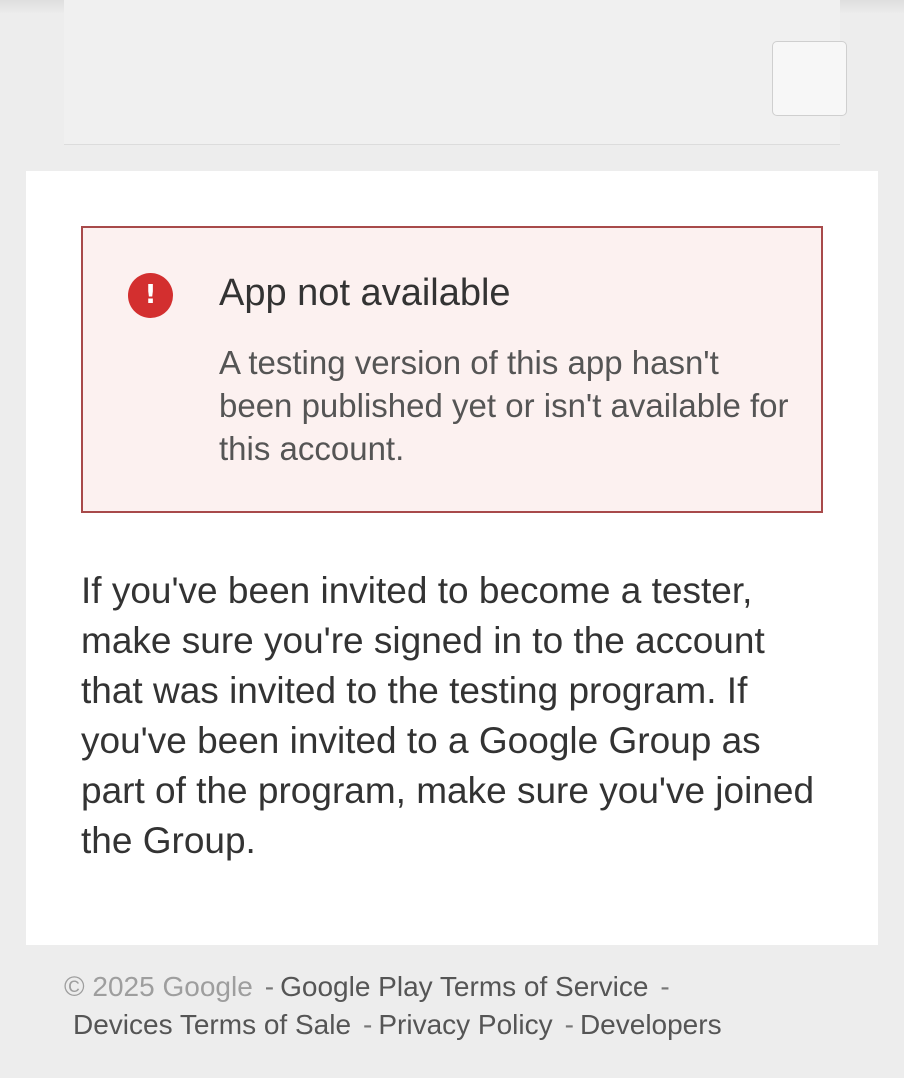 The height and width of the screenshot is (1078, 904). Describe the element at coordinates (150, 295) in the screenshot. I see `error-exclamation-icon: !` at that location.